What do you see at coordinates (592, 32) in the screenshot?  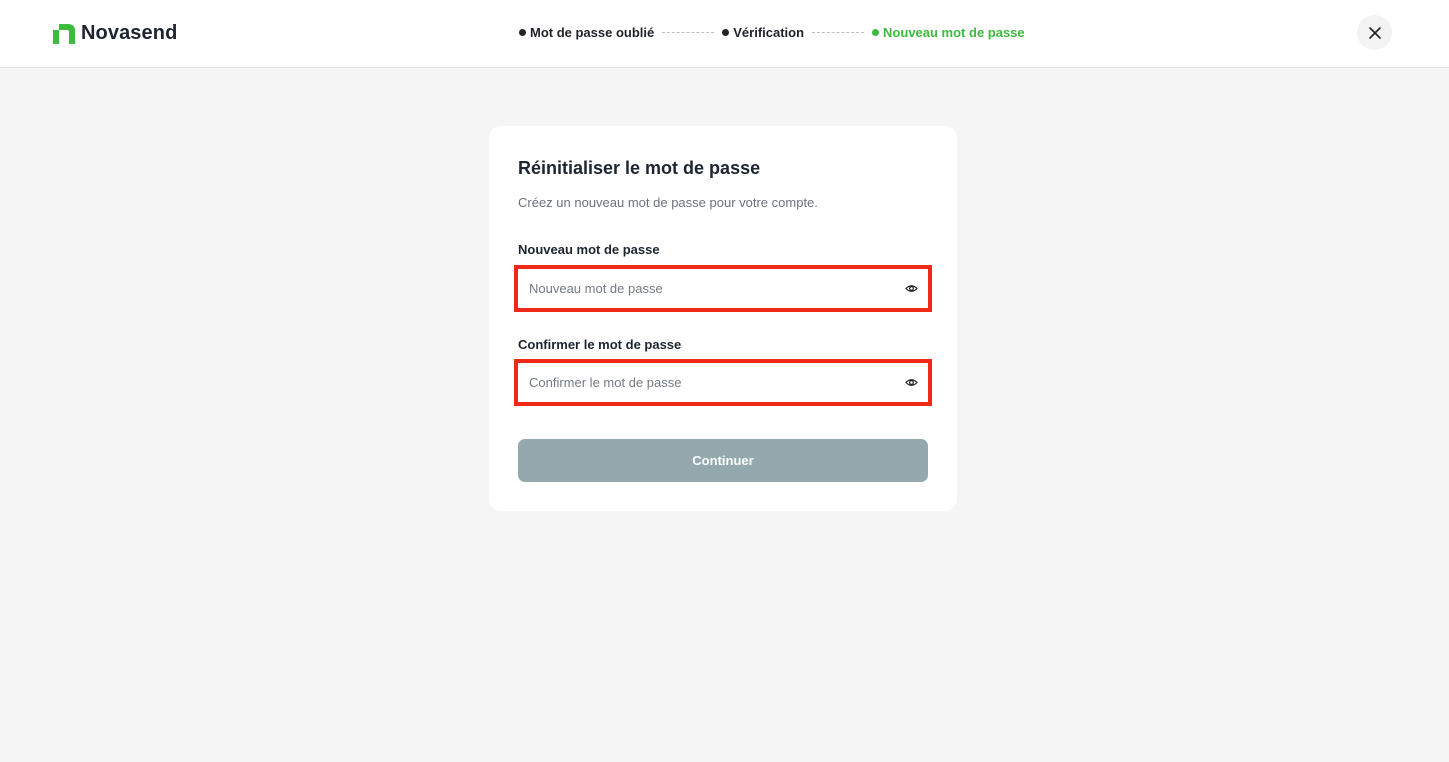 I see `step-label: Mot de passe oublié` at bounding box center [592, 32].